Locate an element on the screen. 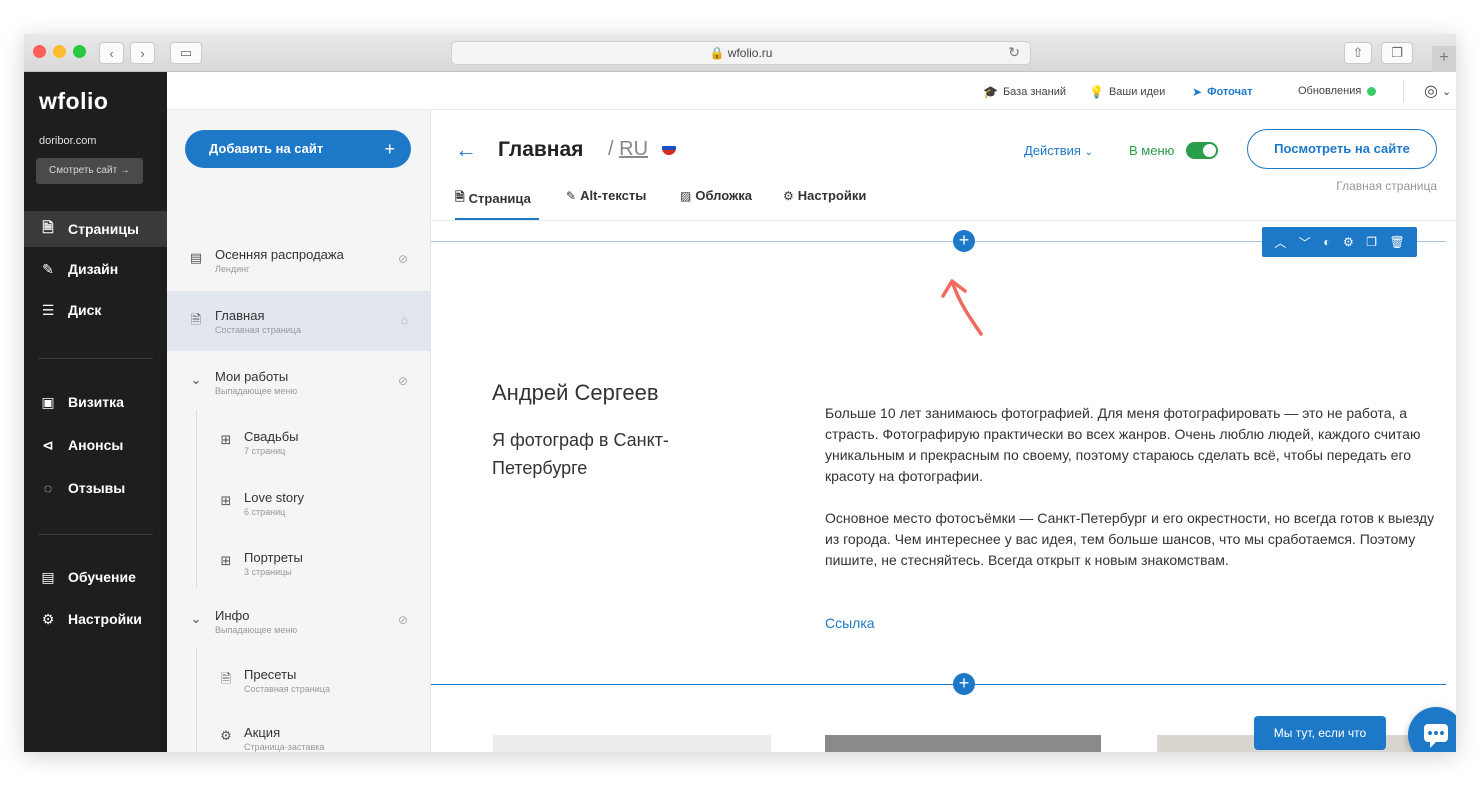 The height and width of the screenshot is (798, 1480). nav-item-label: Страницы is located at coordinates (103, 229).